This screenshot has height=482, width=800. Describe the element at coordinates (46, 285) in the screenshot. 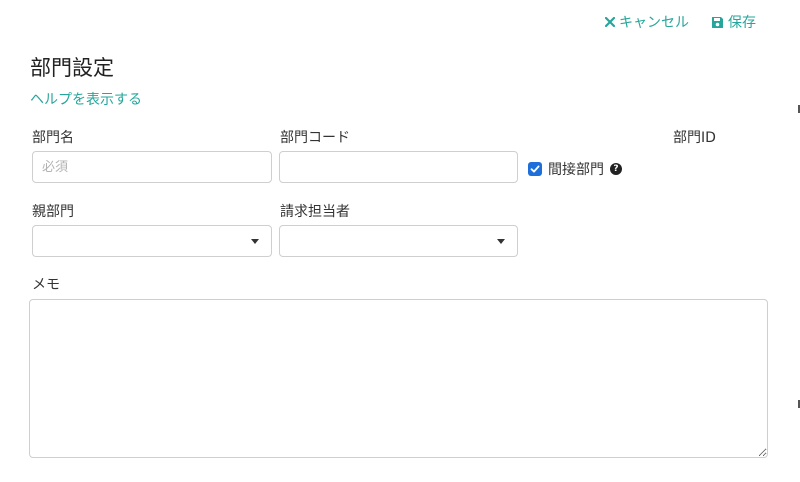

I see `memo-label: メモ` at that location.